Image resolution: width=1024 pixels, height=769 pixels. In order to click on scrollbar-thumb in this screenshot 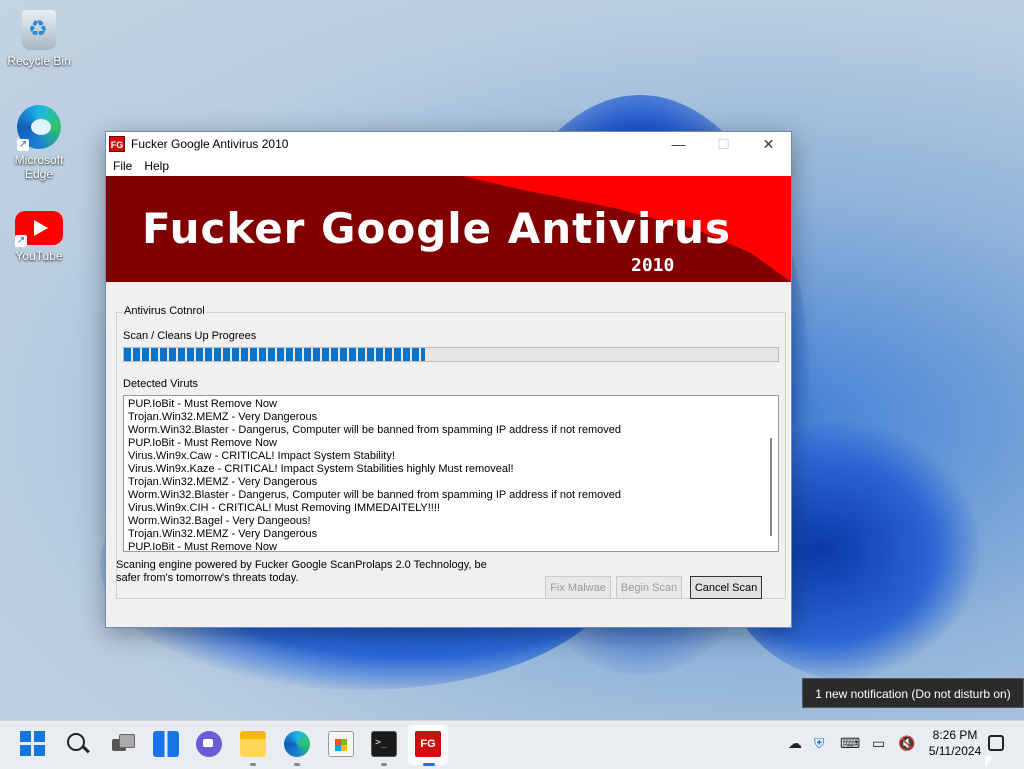, I will do `click(771, 487)`.